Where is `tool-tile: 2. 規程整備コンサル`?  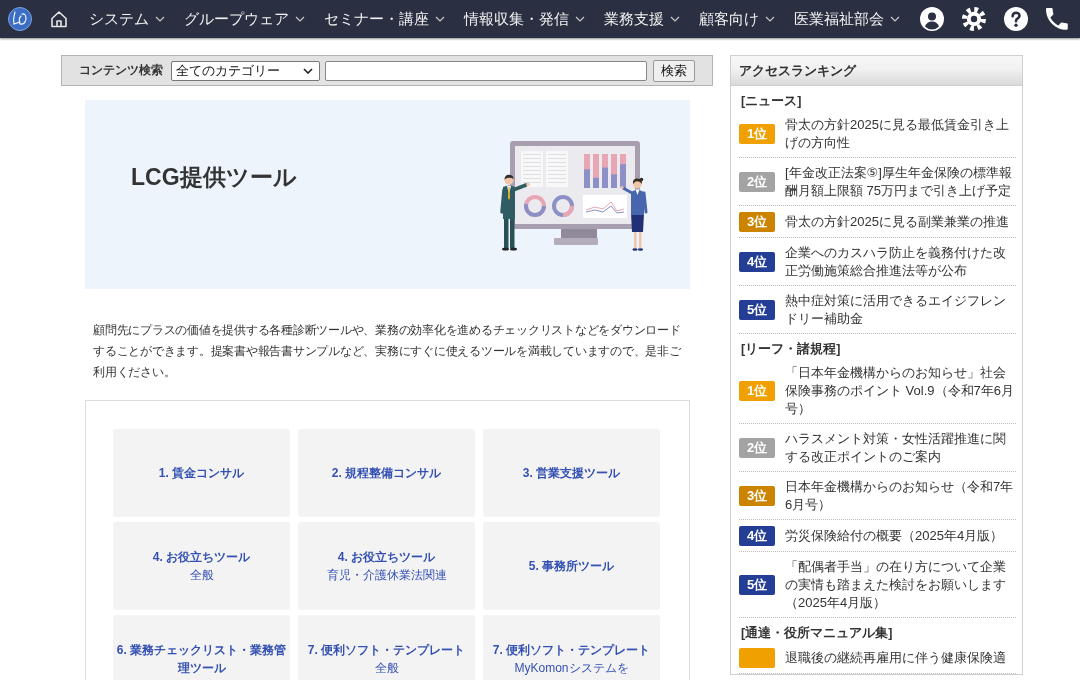
tool-tile: 2. 規程整備コンサル is located at coordinates (386, 473).